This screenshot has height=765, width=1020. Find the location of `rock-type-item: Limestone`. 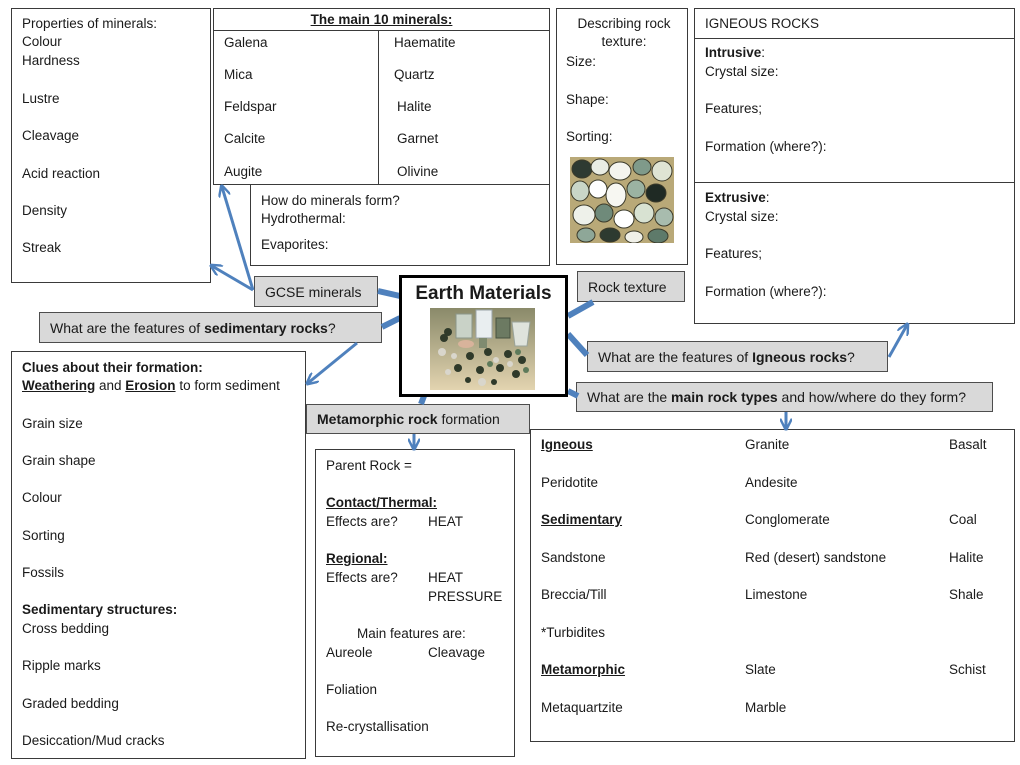

rock-type-item: Limestone is located at coordinates (776, 594).